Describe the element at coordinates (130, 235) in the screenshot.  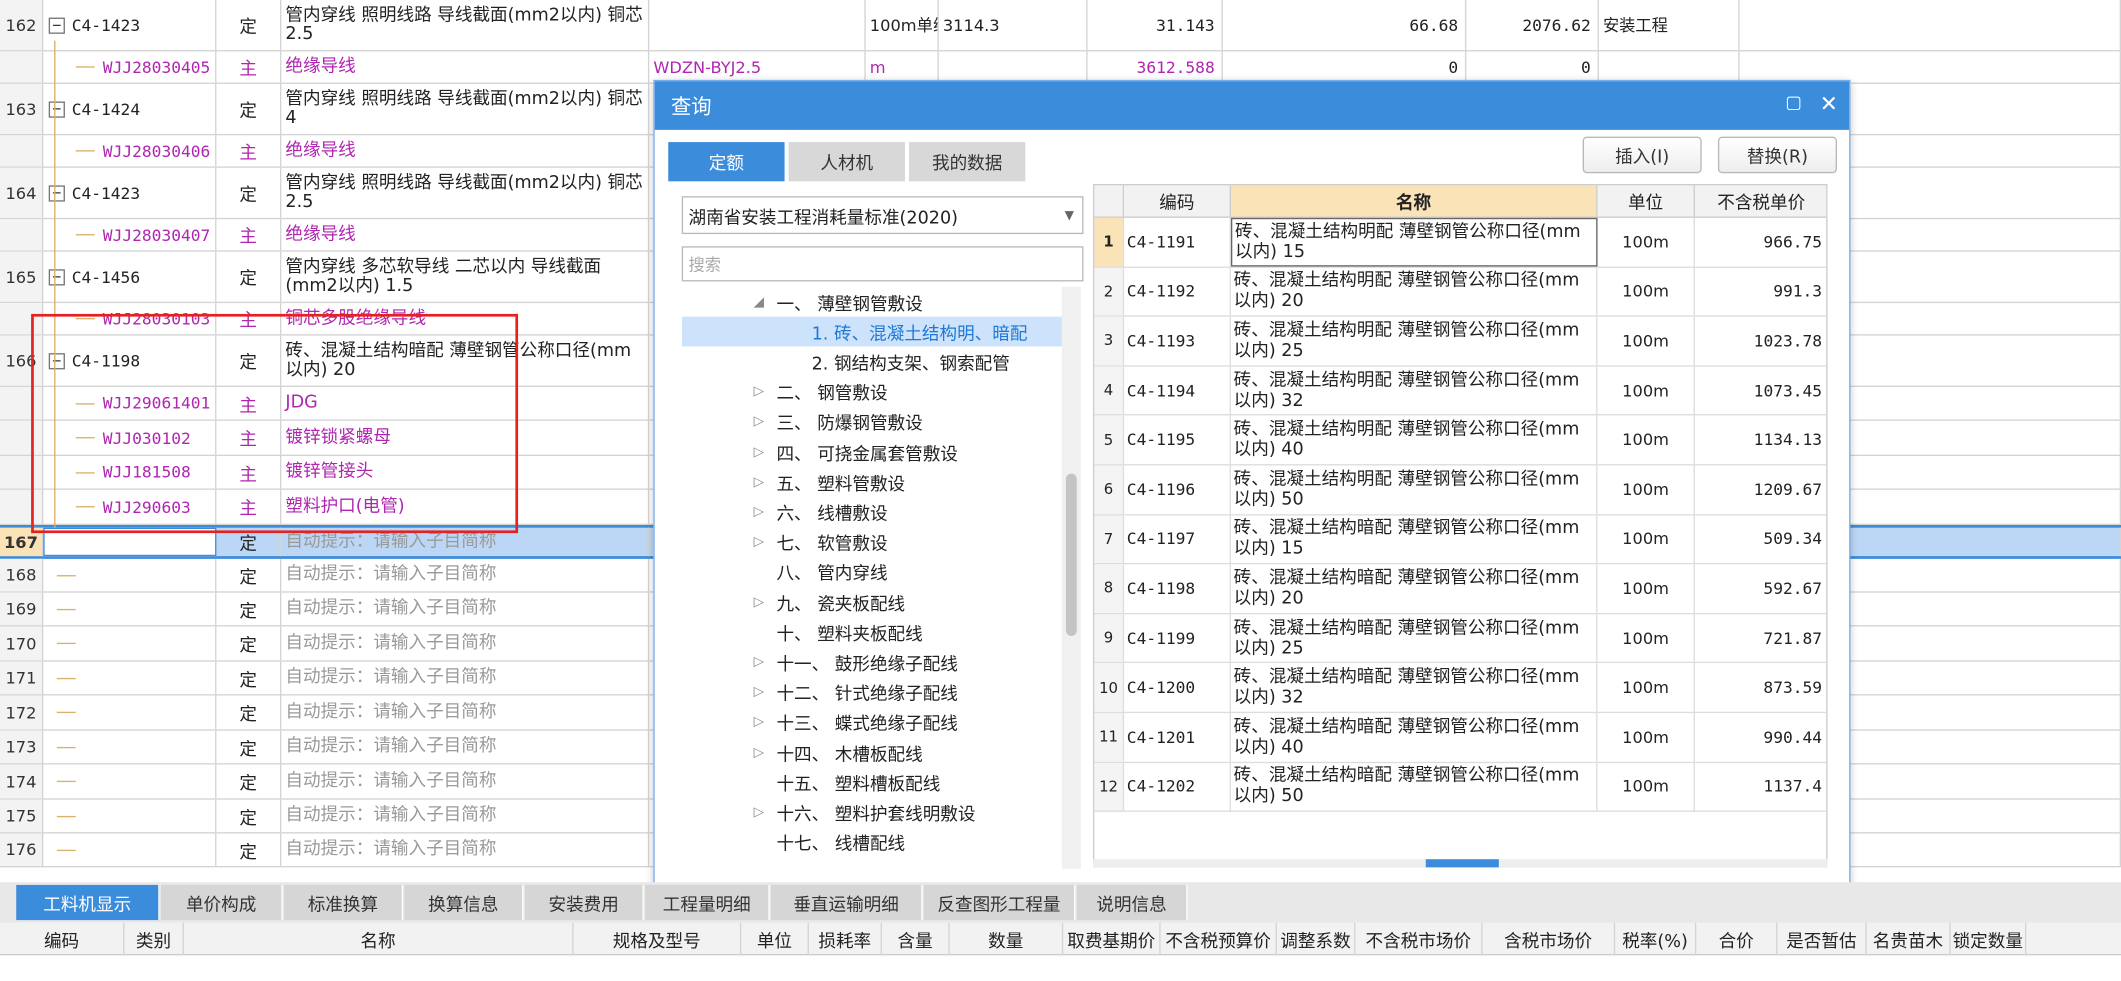
I see `cell-code: WJJ28030407` at that location.